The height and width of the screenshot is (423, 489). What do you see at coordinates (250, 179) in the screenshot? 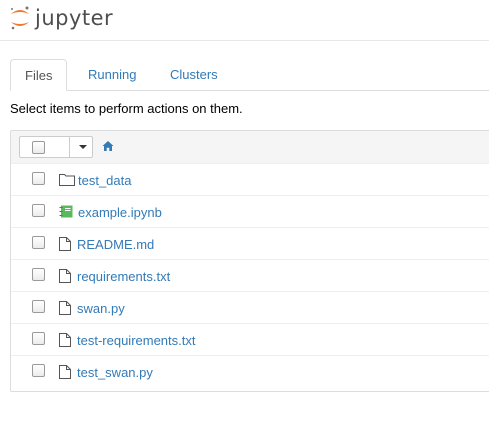
I see `list-item: test_data` at bounding box center [250, 179].